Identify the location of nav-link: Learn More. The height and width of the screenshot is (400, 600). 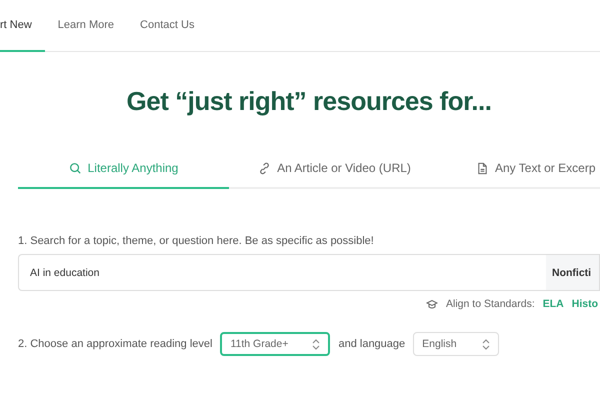
(86, 26).